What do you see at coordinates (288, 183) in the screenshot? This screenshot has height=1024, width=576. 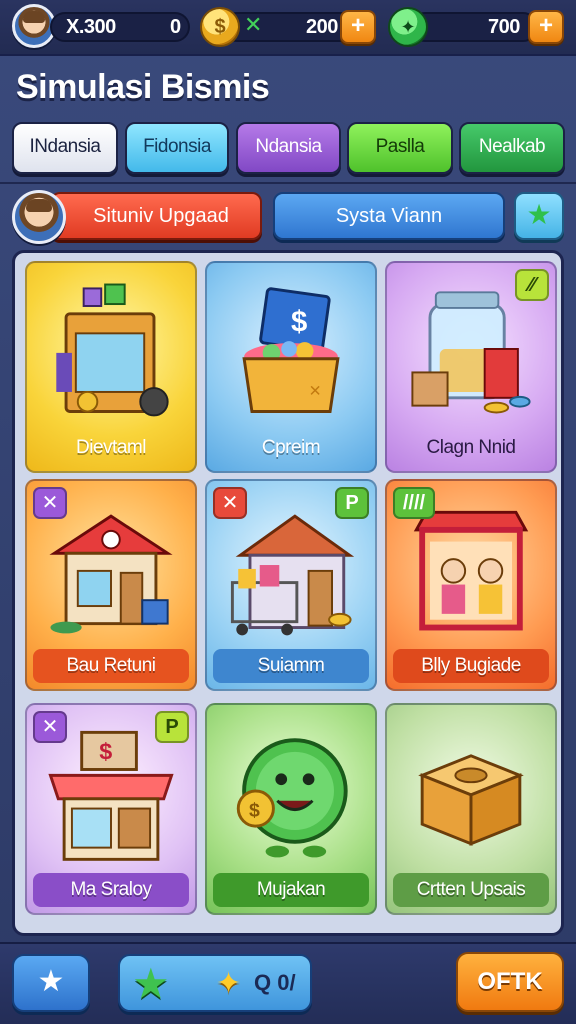 I see `divider` at bounding box center [288, 183].